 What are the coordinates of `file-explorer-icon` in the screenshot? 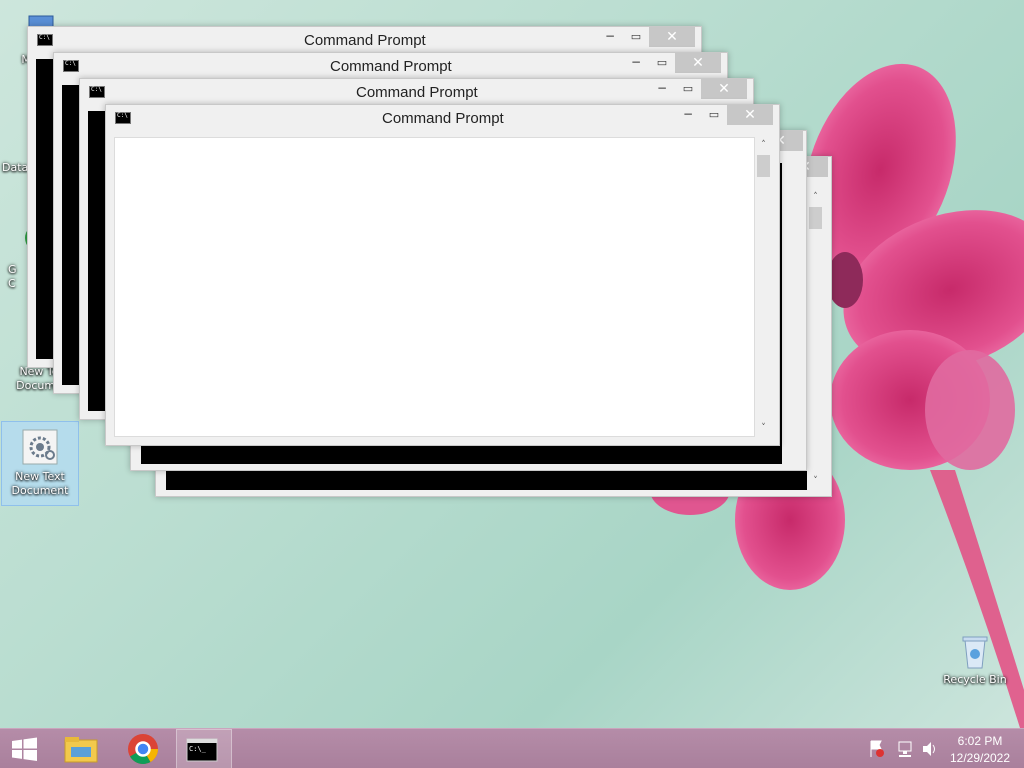 It's located at (81, 750).